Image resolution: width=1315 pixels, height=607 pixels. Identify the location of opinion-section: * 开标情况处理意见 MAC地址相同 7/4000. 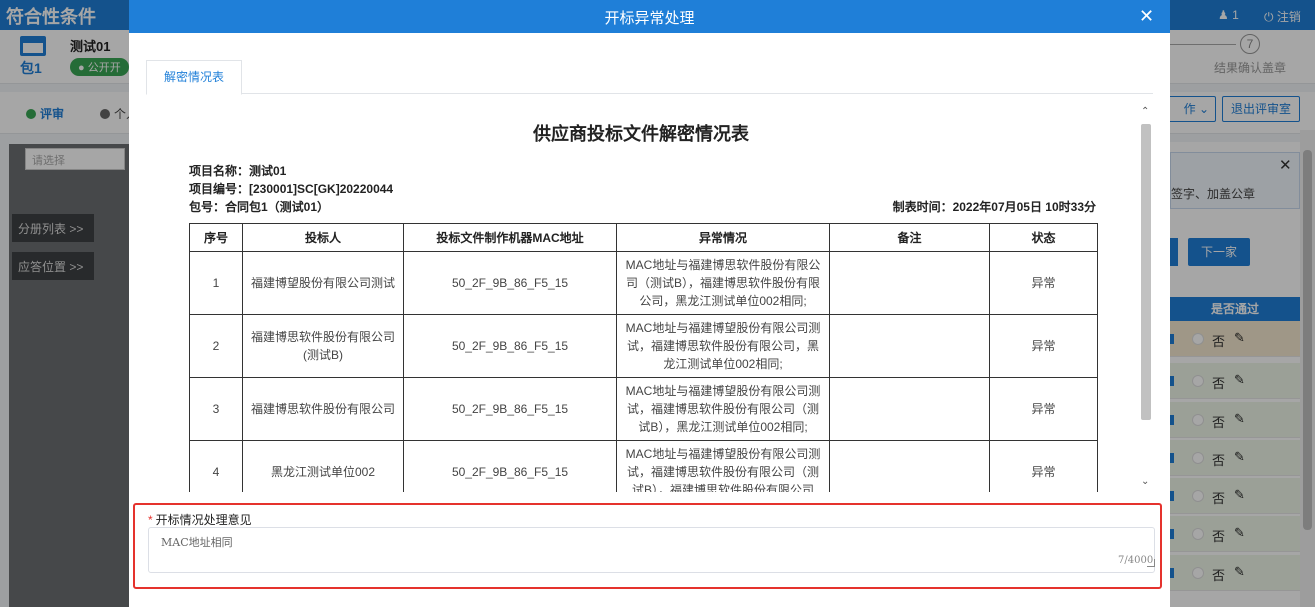
(647, 546).